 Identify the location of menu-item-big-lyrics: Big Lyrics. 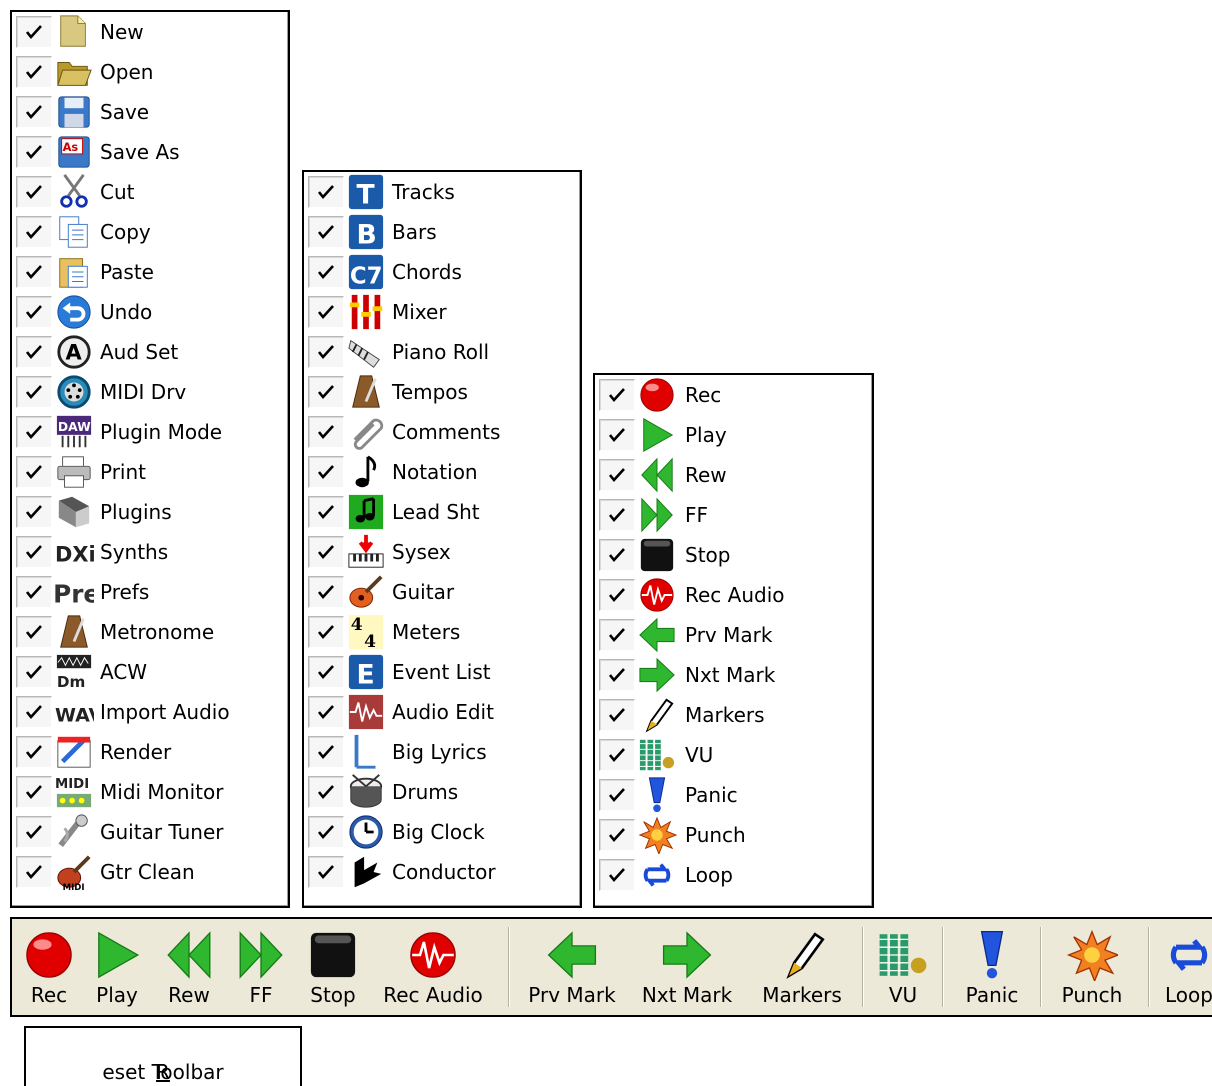
(442, 752).